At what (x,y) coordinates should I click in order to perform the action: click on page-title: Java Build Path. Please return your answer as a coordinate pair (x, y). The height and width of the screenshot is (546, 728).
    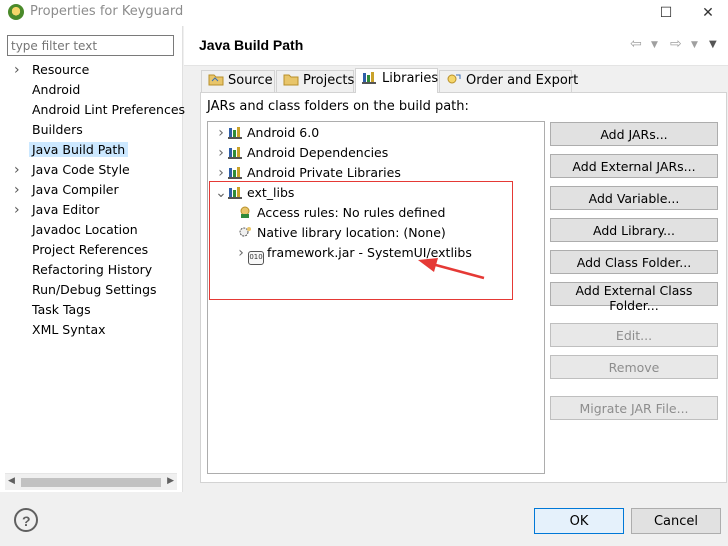
    Looking at the image, I should click on (251, 45).